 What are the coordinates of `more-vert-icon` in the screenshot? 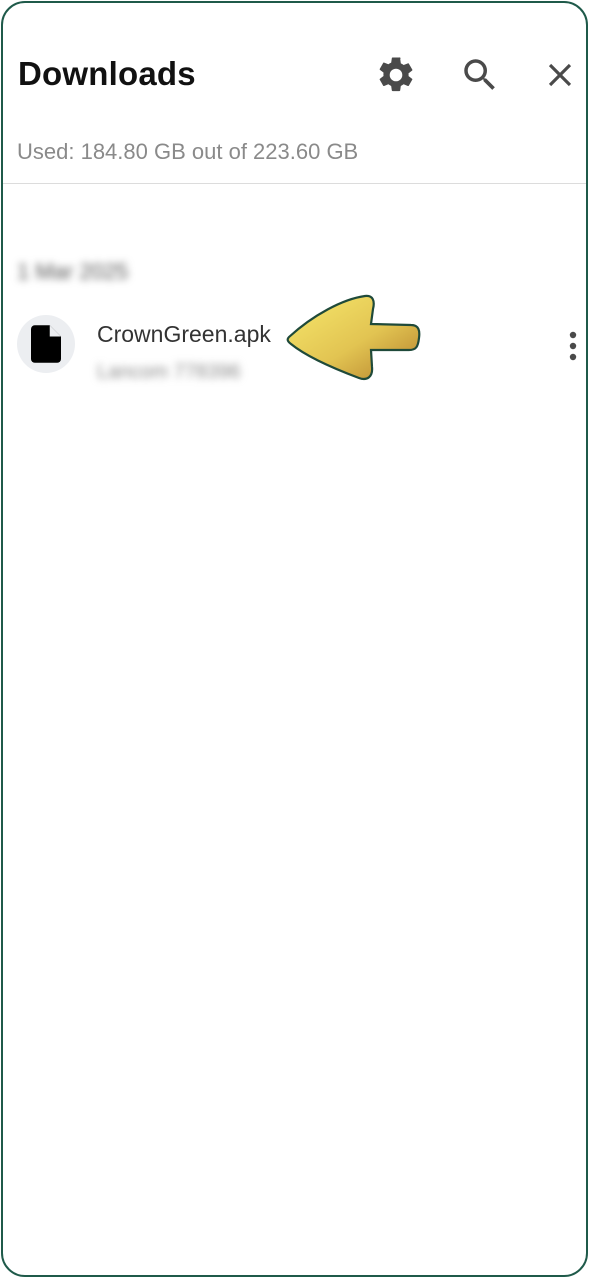 It's located at (573, 346).